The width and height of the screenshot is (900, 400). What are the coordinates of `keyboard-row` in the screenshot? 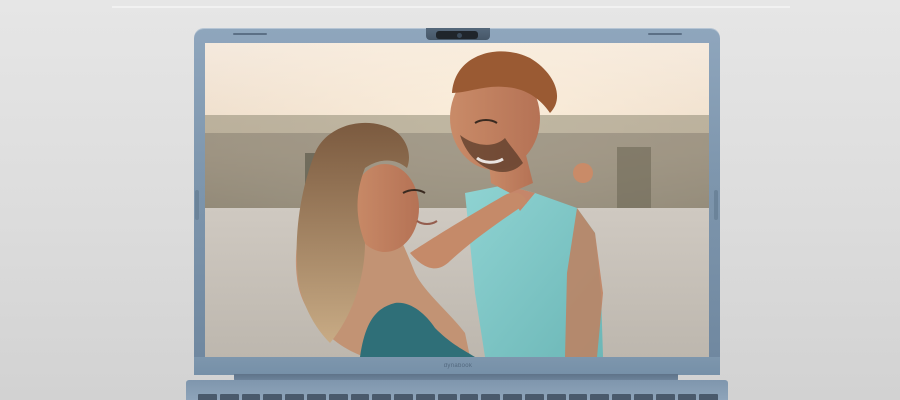 It's located at (458, 397).